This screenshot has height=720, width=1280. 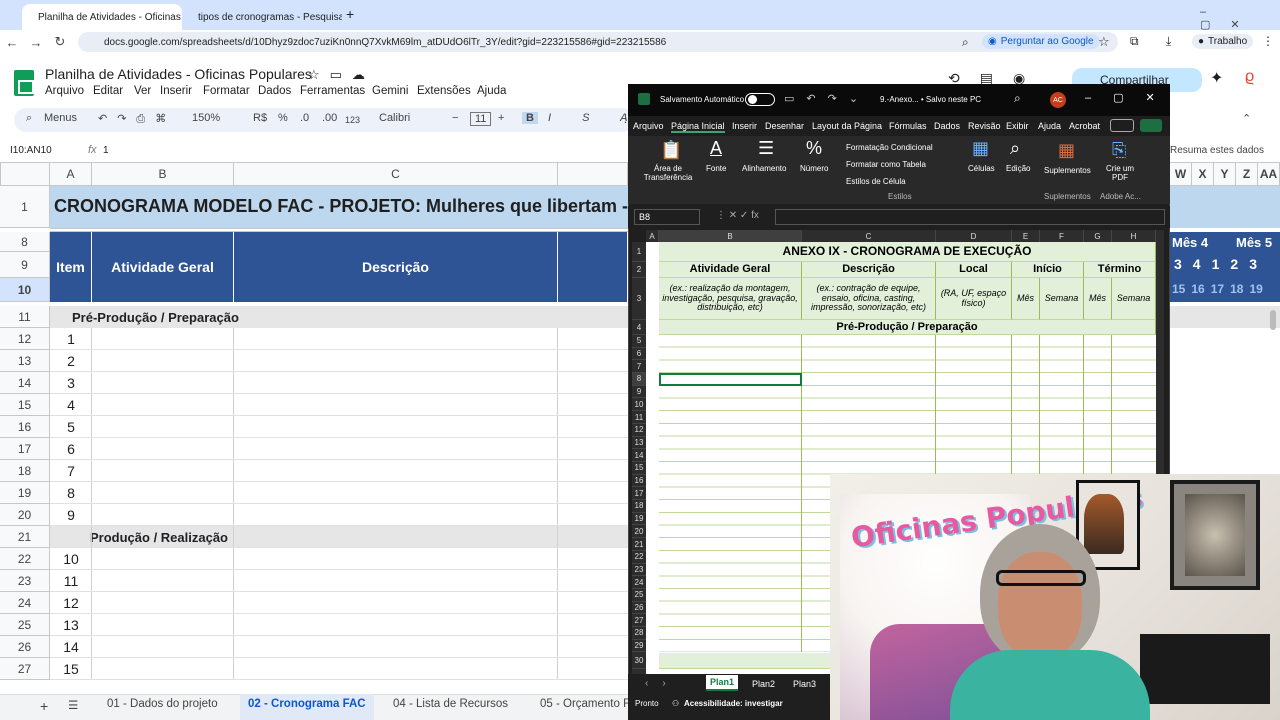 I want to click on ribbon-tab-pagina-inicial: Página Inicial, so click(x=698, y=127).